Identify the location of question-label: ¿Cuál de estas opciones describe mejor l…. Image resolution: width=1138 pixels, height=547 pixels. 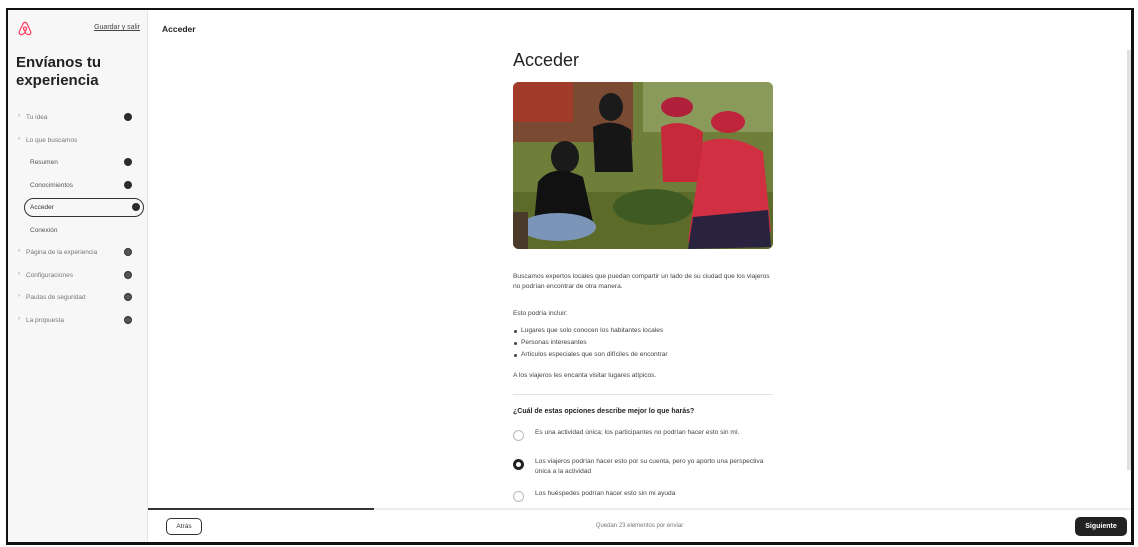
(604, 411).